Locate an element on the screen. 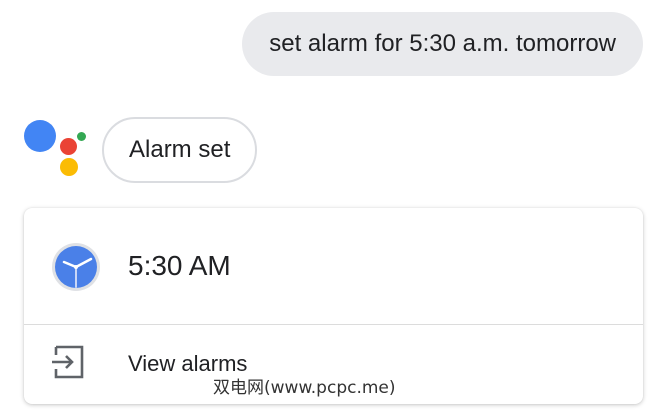 The height and width of the screenshot is (414, 670). google-assistant-icon is located at coordinates (56, 150).